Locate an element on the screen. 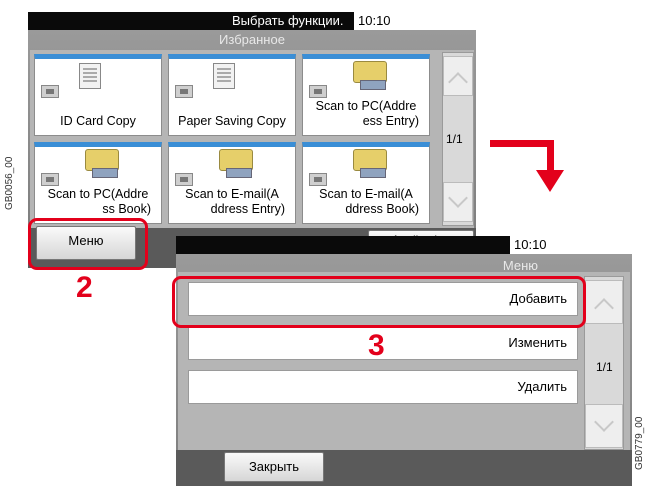 The height and width of the screenshot is (488, 650). step-number: 3 is located at coordinates (376, 345).